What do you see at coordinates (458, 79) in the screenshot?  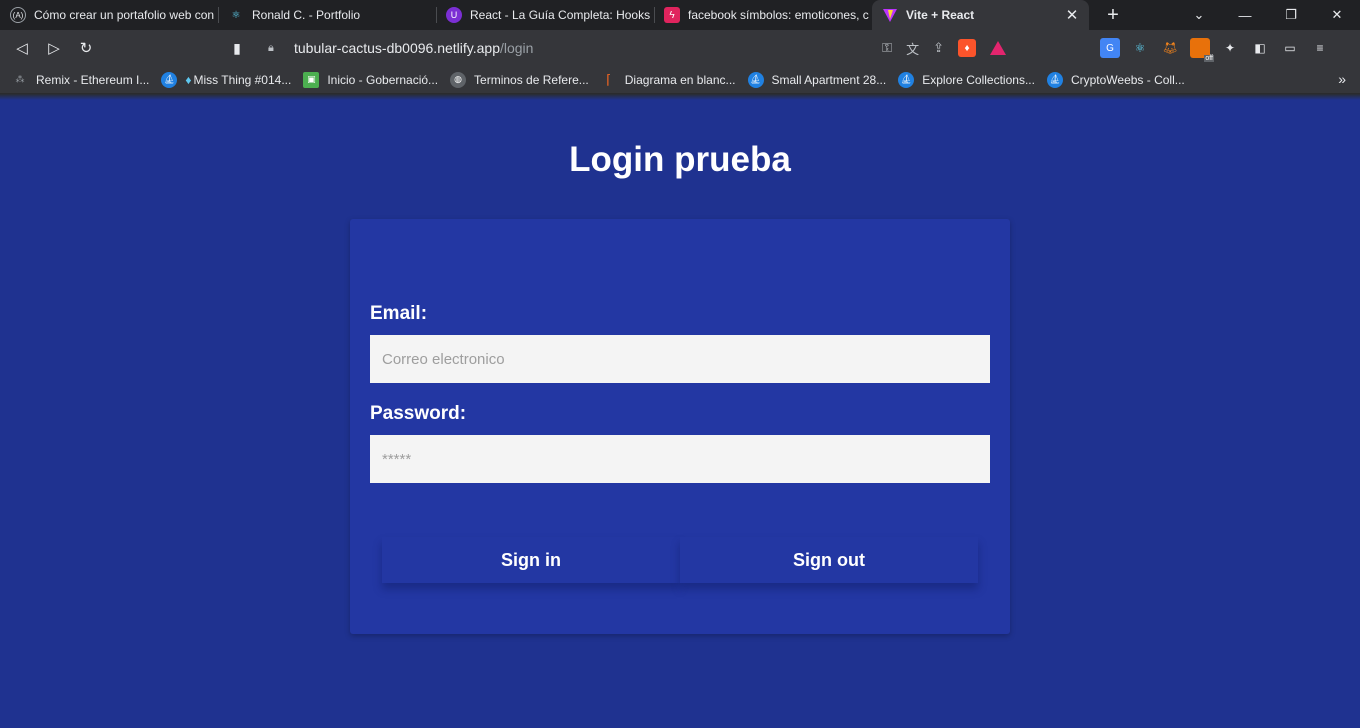 I see `globe-icon: ◍` at bounding box center [458, 79].